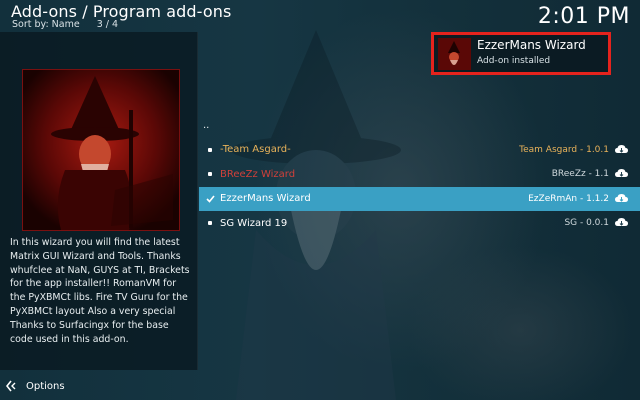 The image size is (640, 400). What do you see at coordinates (586, 223) in the screenshot?
I see `addon-meta: SG - 0.0.1` at bounding box center [586, 223].